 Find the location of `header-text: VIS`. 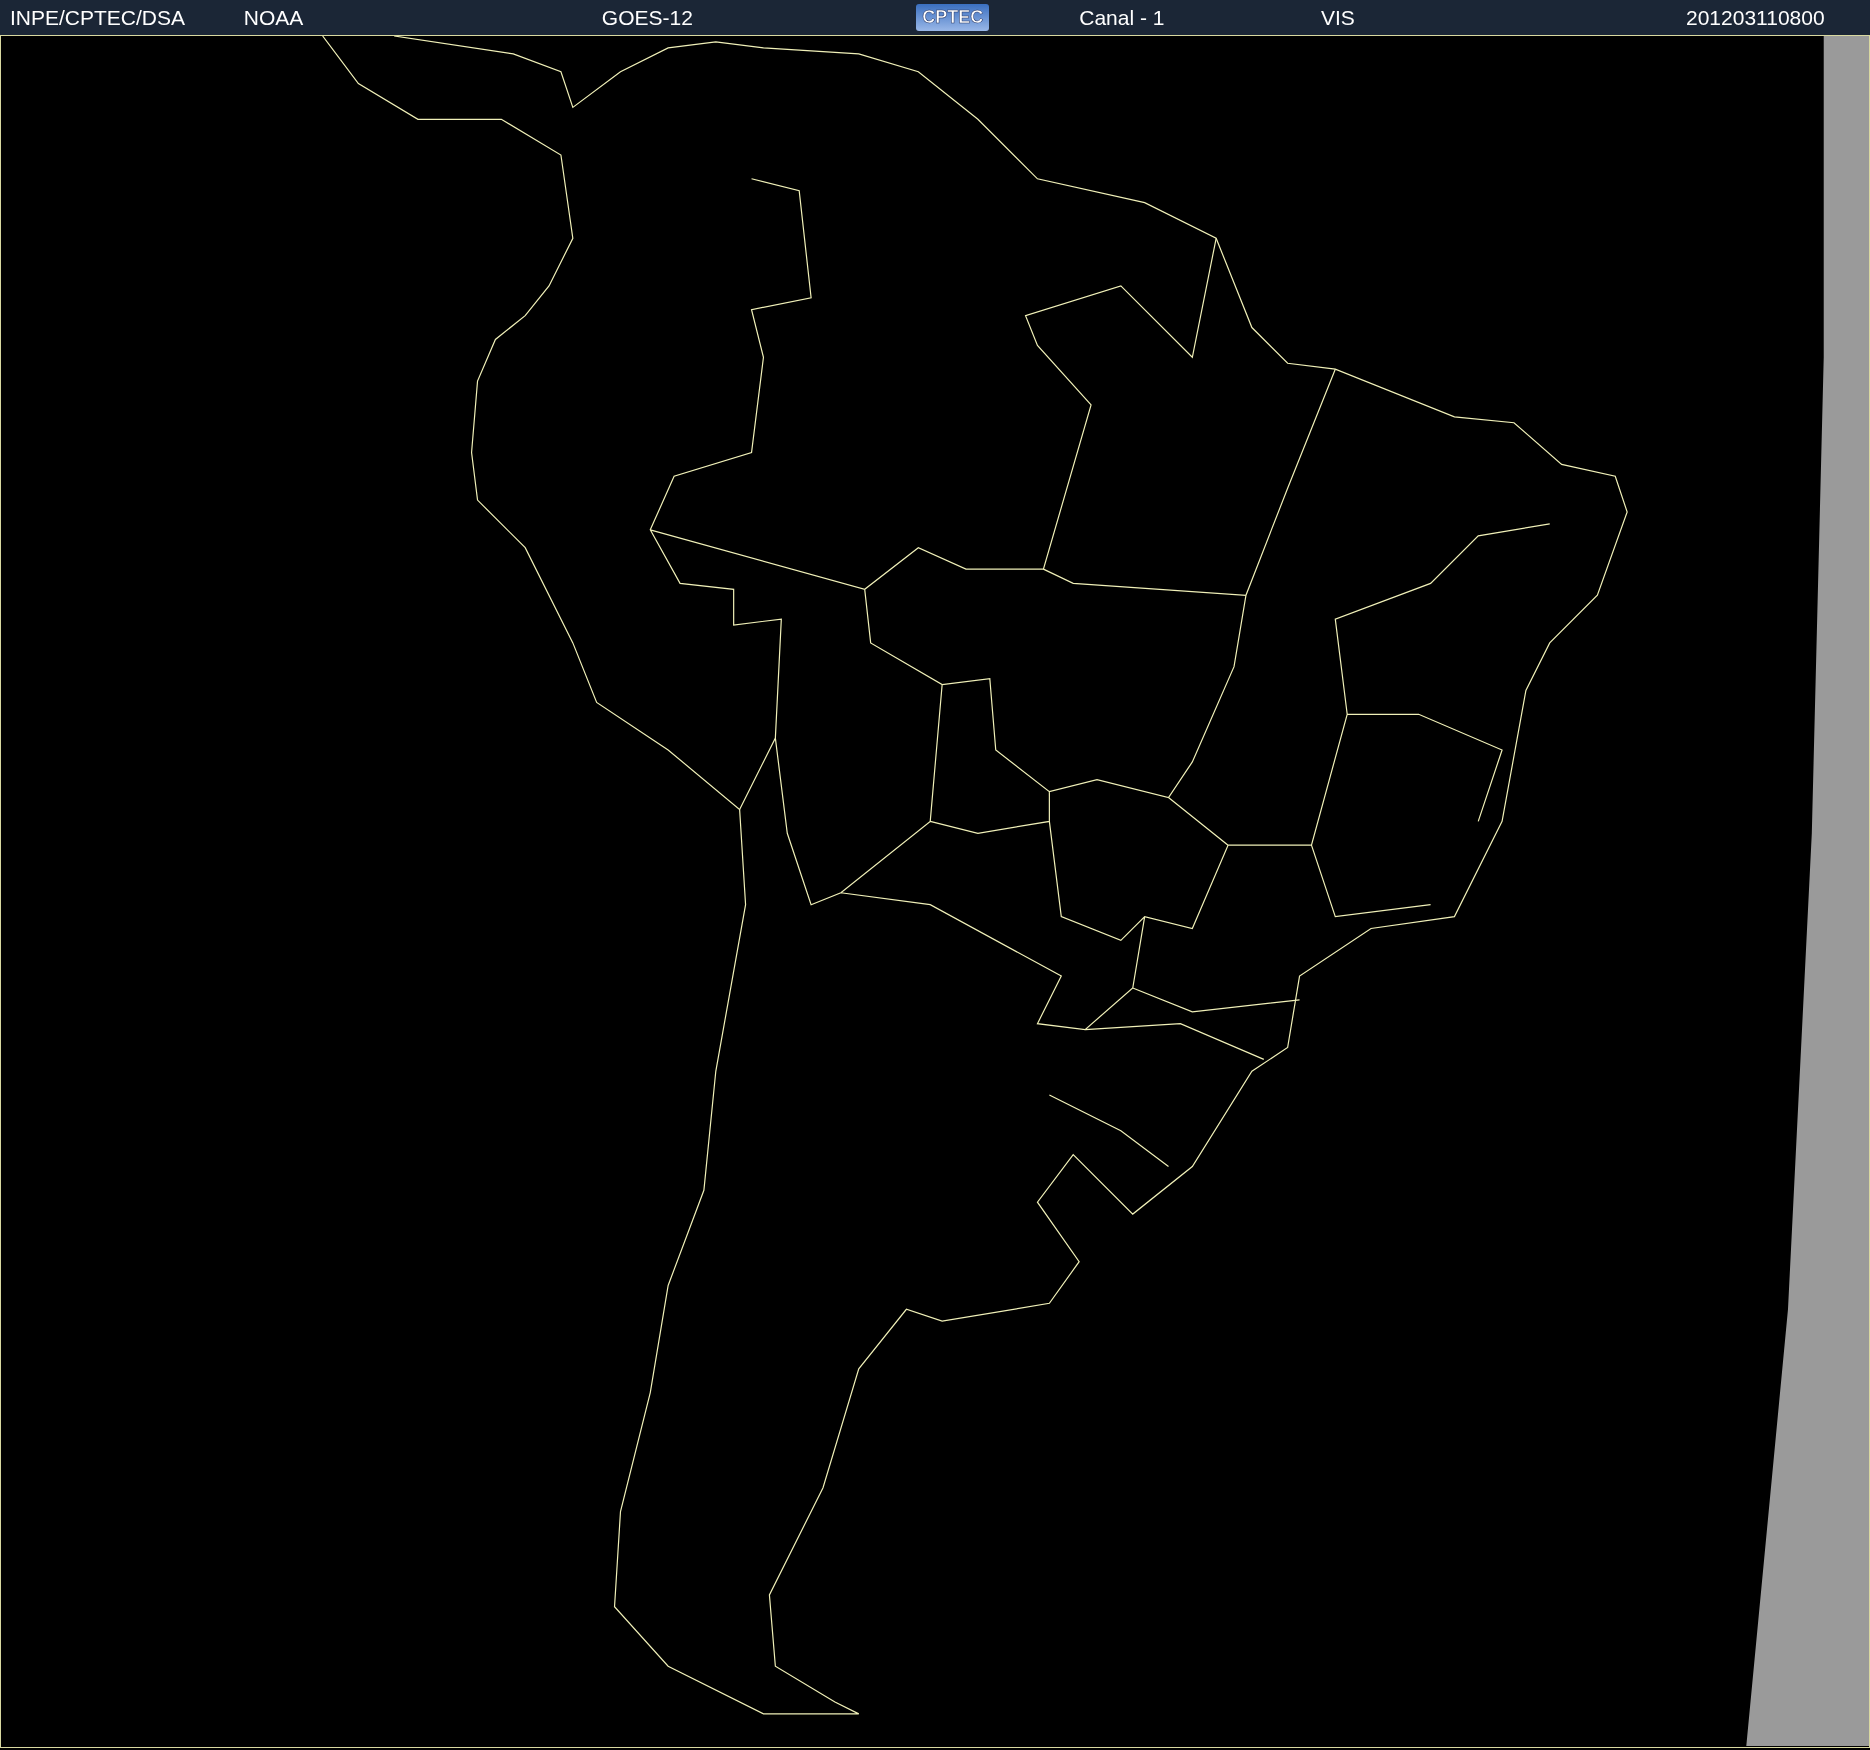

header-text: VIS is located at coordinates (1337, 17).